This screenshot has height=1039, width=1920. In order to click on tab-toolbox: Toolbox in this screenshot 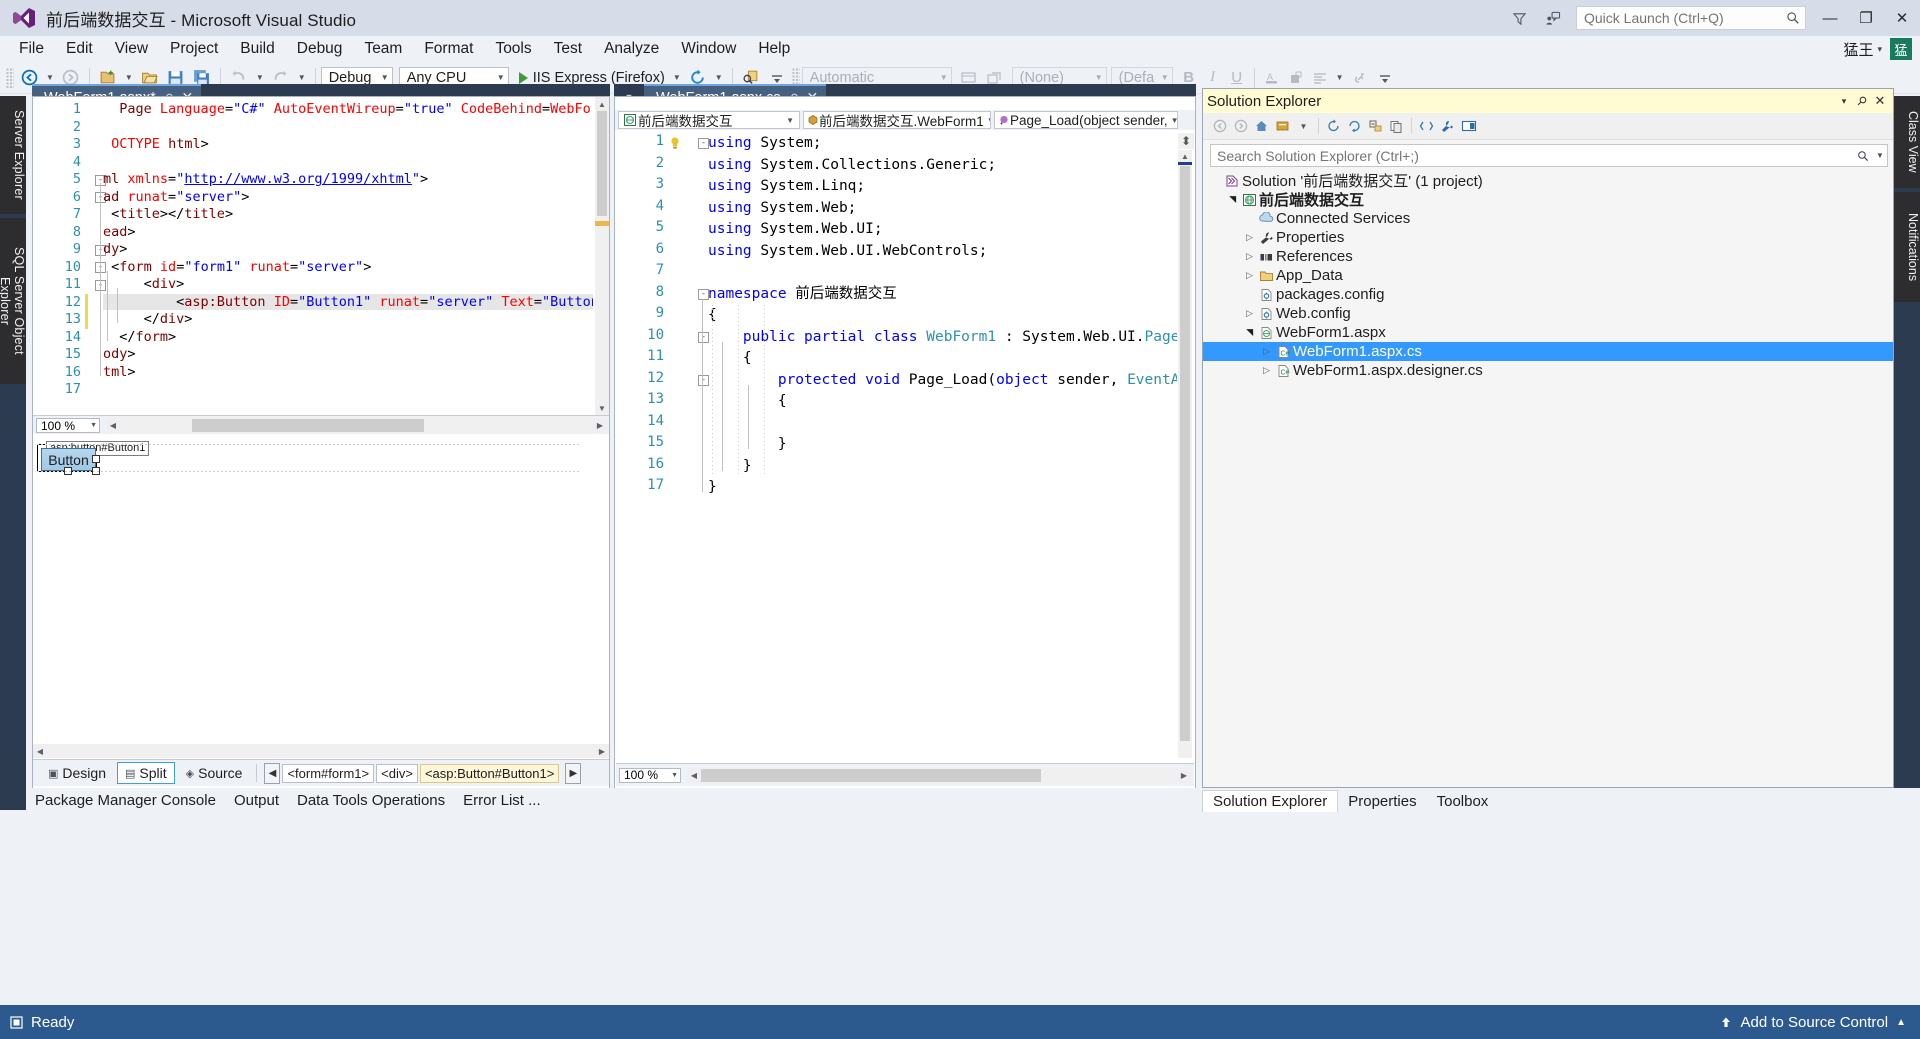, I will do `click(1463, 801)`.